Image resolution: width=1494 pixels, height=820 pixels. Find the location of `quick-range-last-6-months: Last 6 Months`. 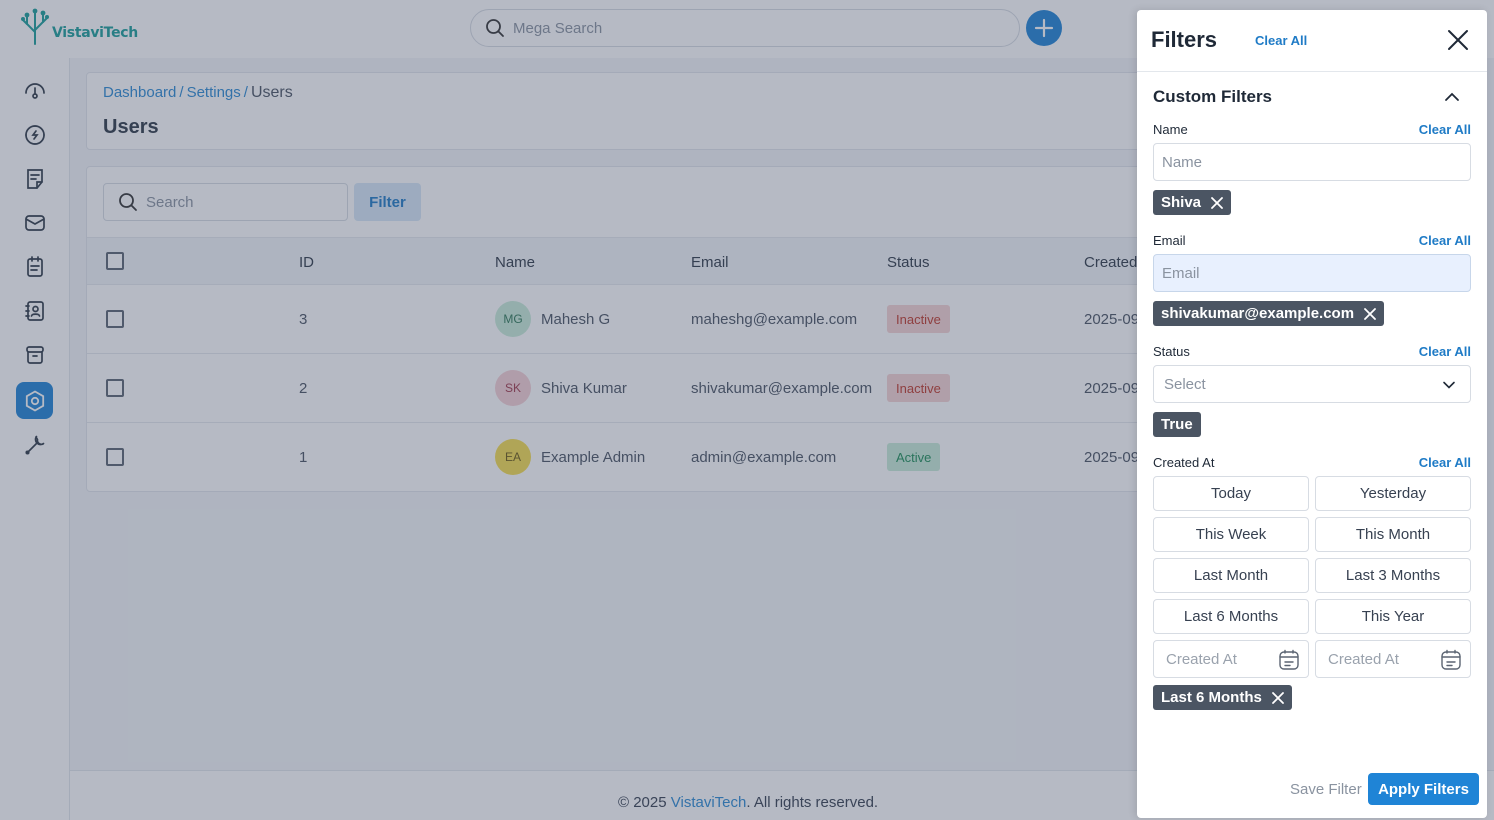

quick-range-last-6-months: Last 6 Months is located at coordinates (1231, 616).